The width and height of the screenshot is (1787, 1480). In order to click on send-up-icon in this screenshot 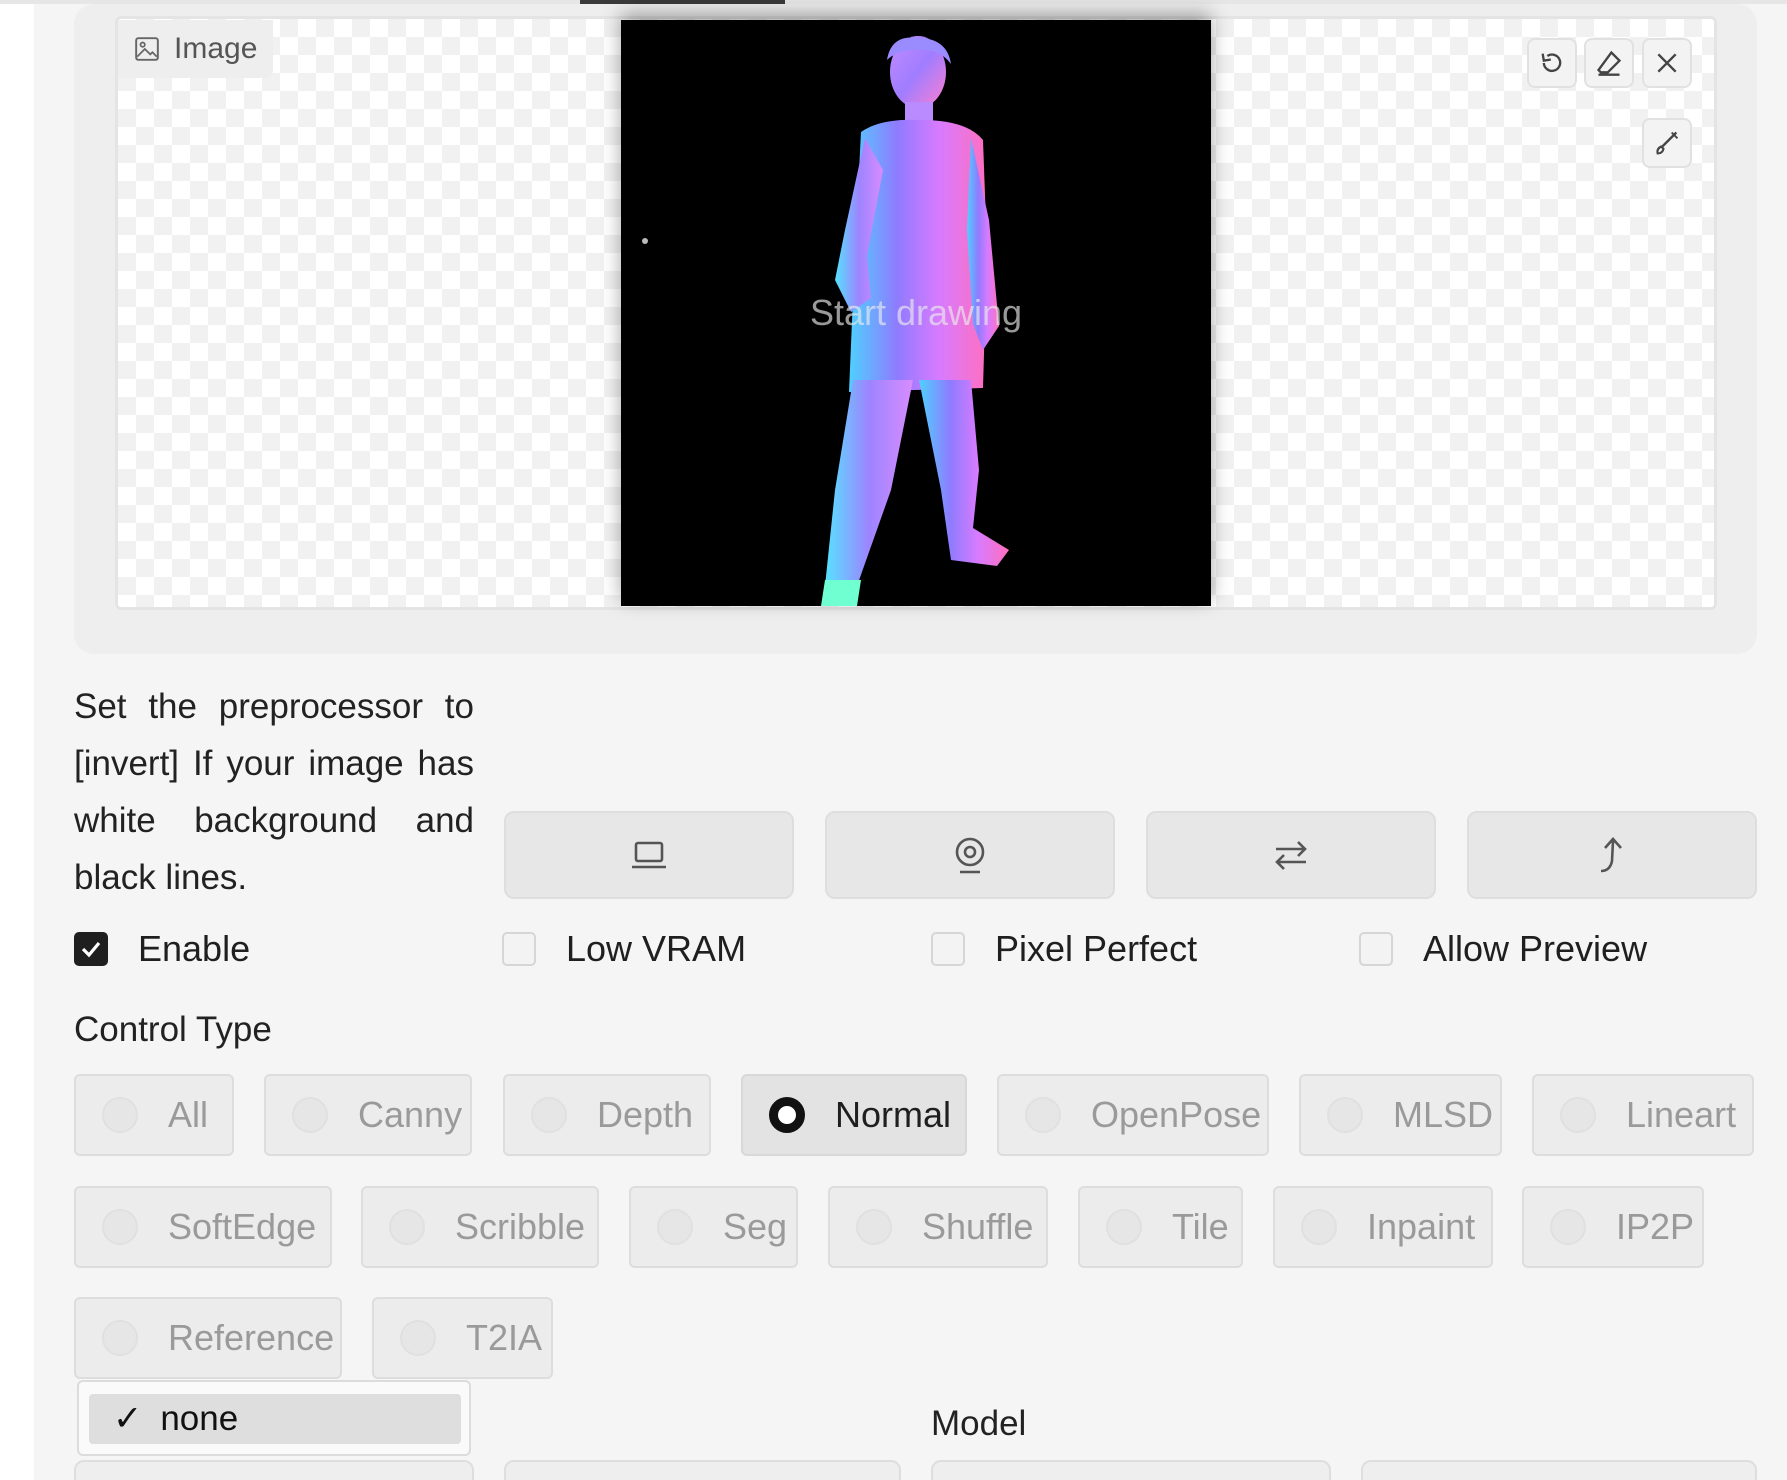, I will do `click(1611, 855)`.